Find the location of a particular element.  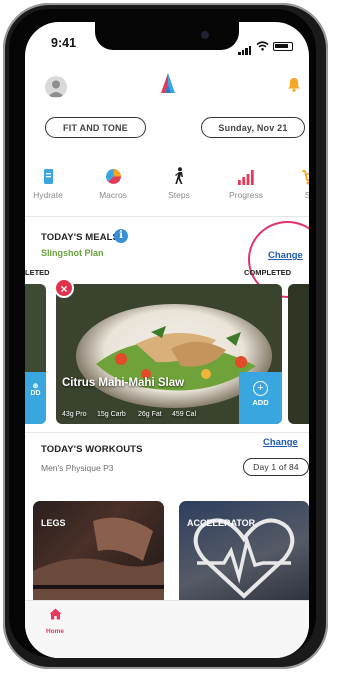

workout-card-accelerator: ACCELERATOR is located at coordinates (244, 554).